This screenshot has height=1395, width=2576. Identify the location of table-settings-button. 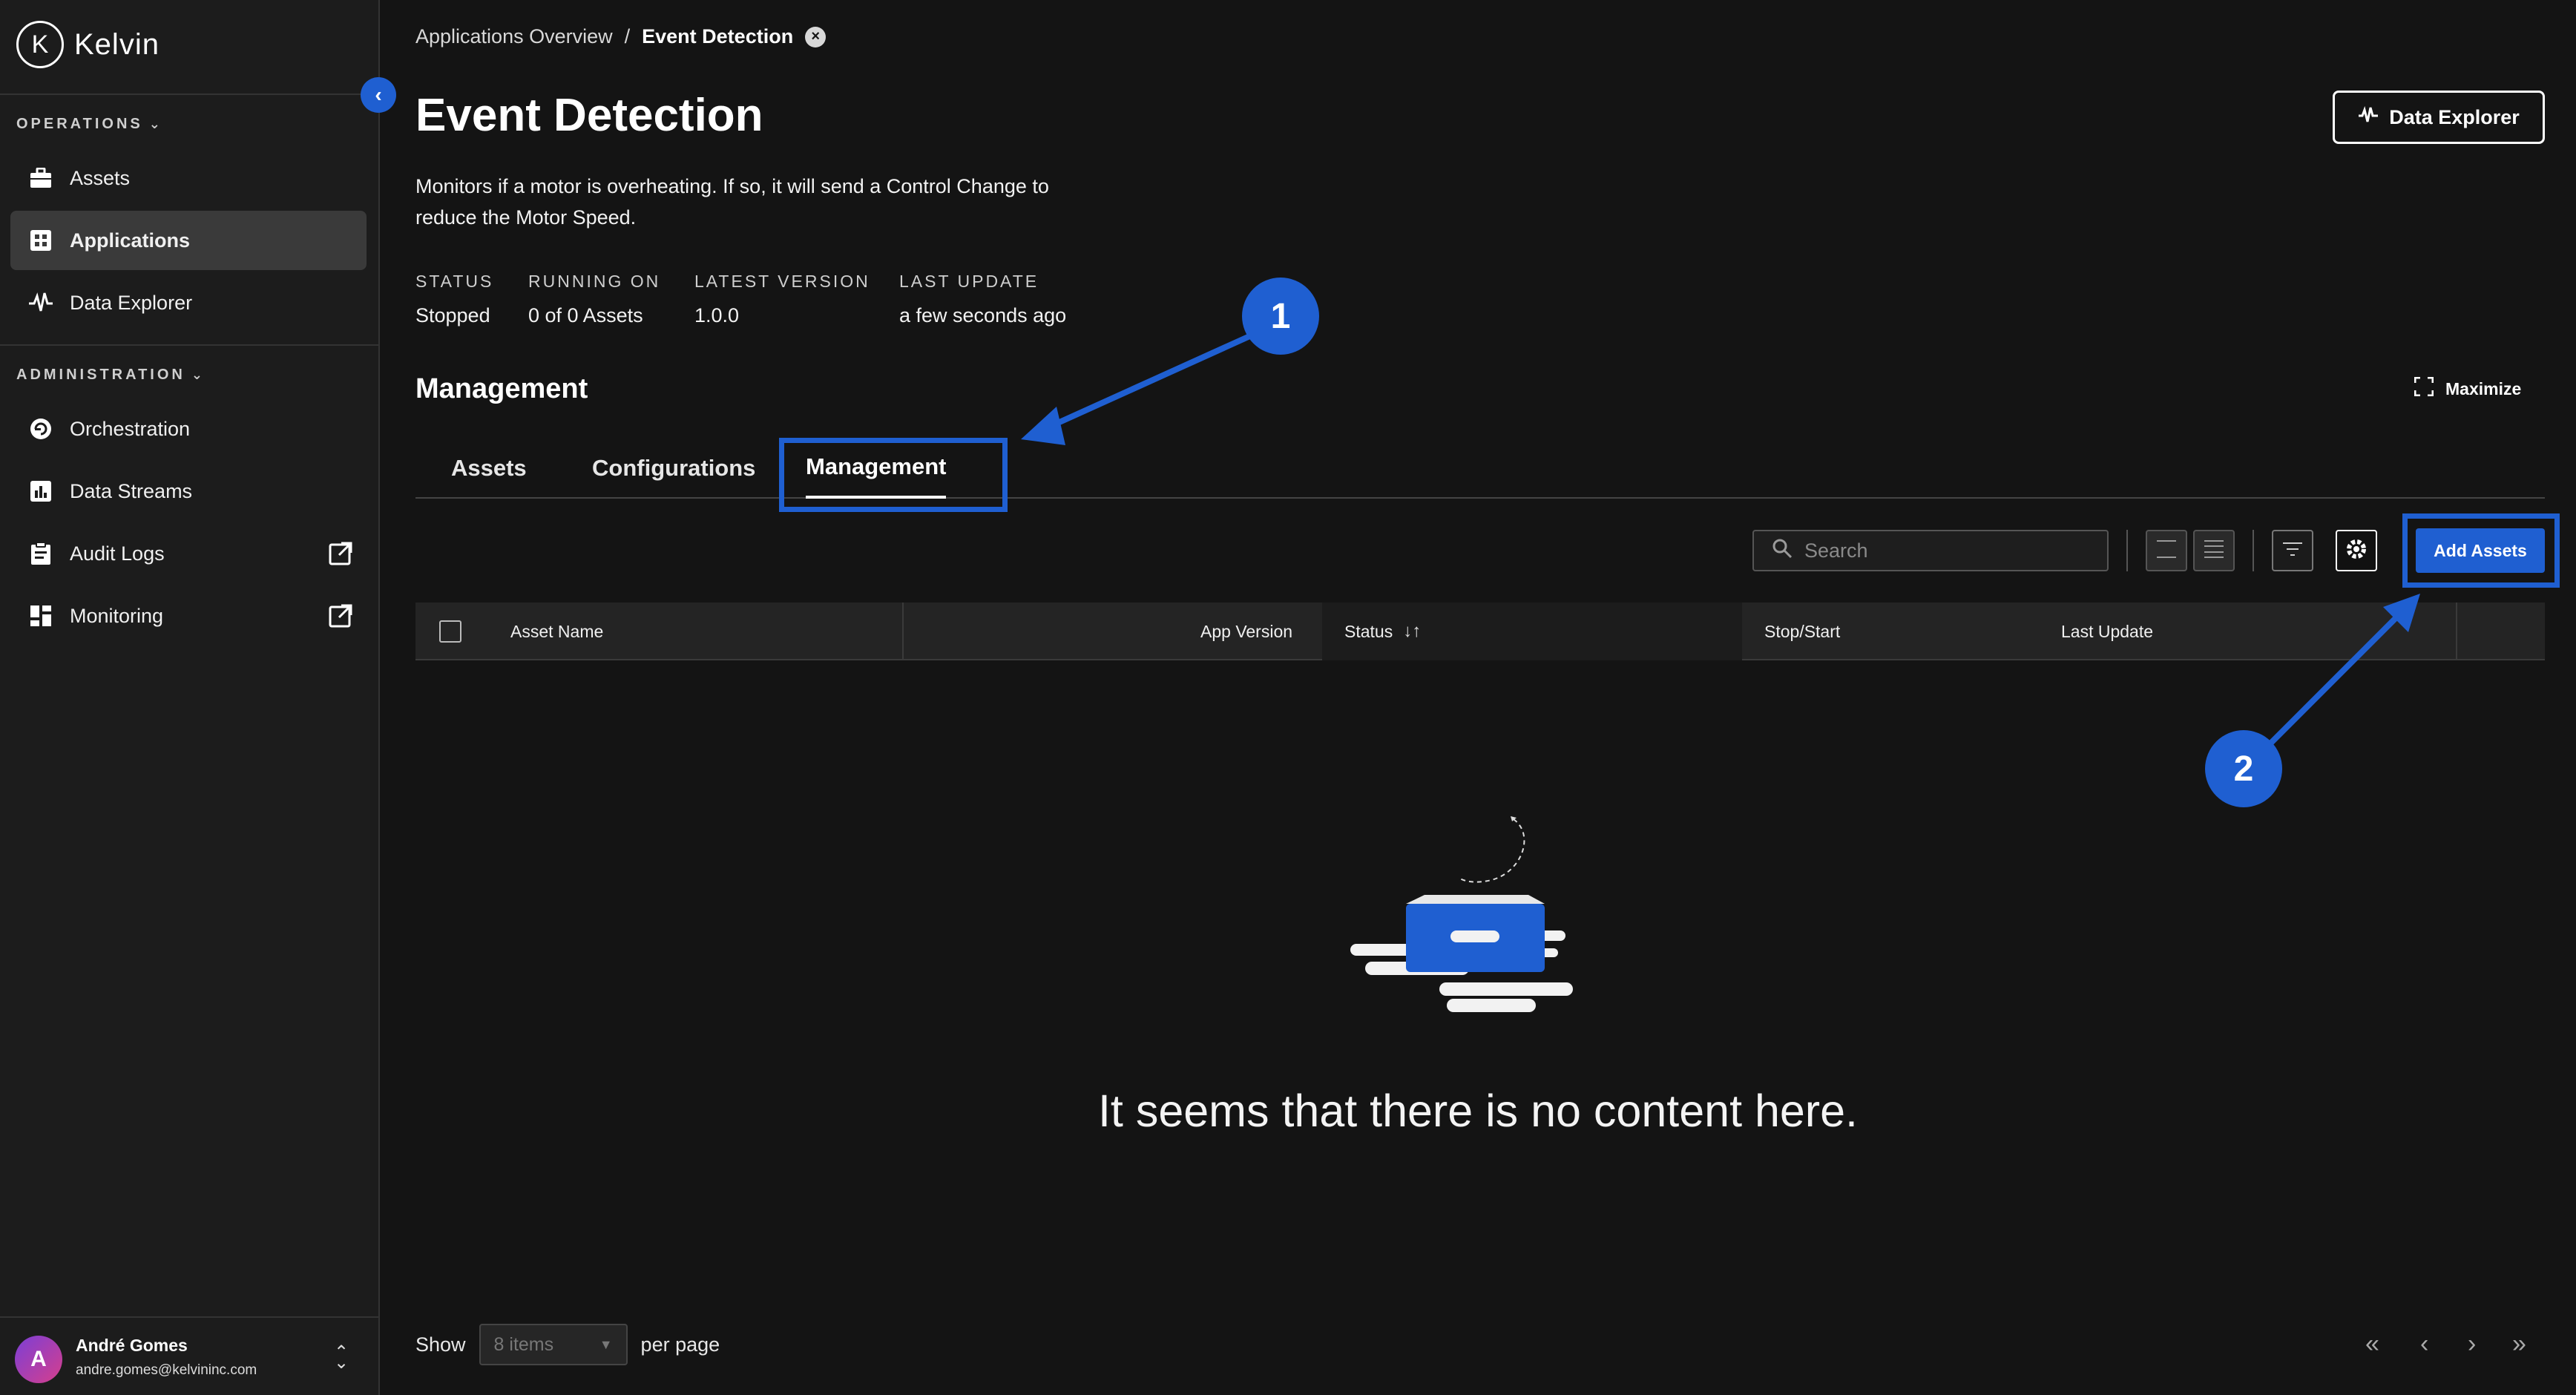
(2356, 550).